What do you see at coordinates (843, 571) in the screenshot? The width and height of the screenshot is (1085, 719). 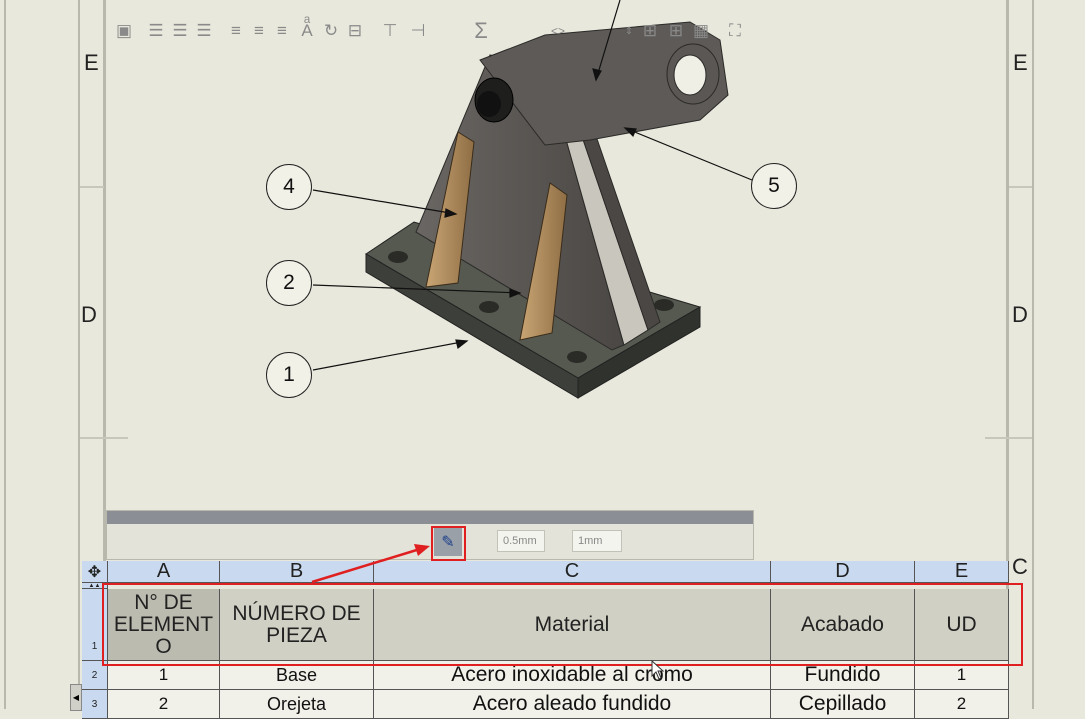 I see `column-header-d: D` at bounding box center [843, 571].